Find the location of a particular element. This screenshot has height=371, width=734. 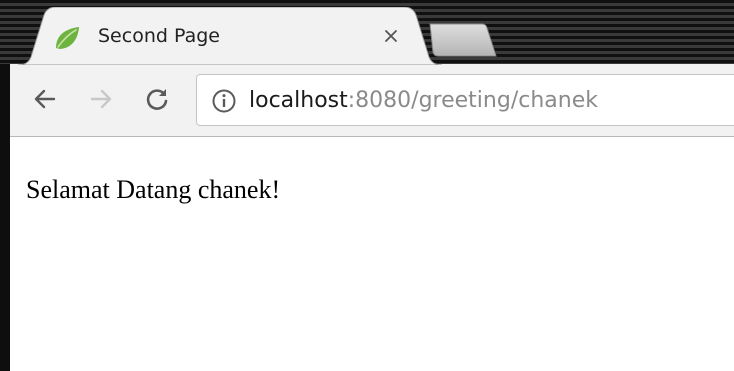

tab-title: Second Page is located at coordinates (159, 36).